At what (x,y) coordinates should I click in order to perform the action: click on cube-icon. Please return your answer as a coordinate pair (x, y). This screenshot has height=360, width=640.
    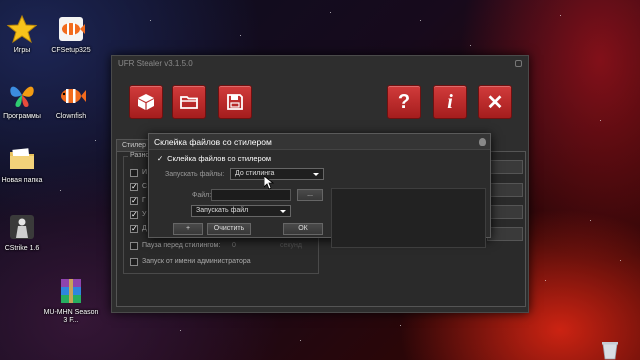
    Looking at the image, I should click on (146, 102).